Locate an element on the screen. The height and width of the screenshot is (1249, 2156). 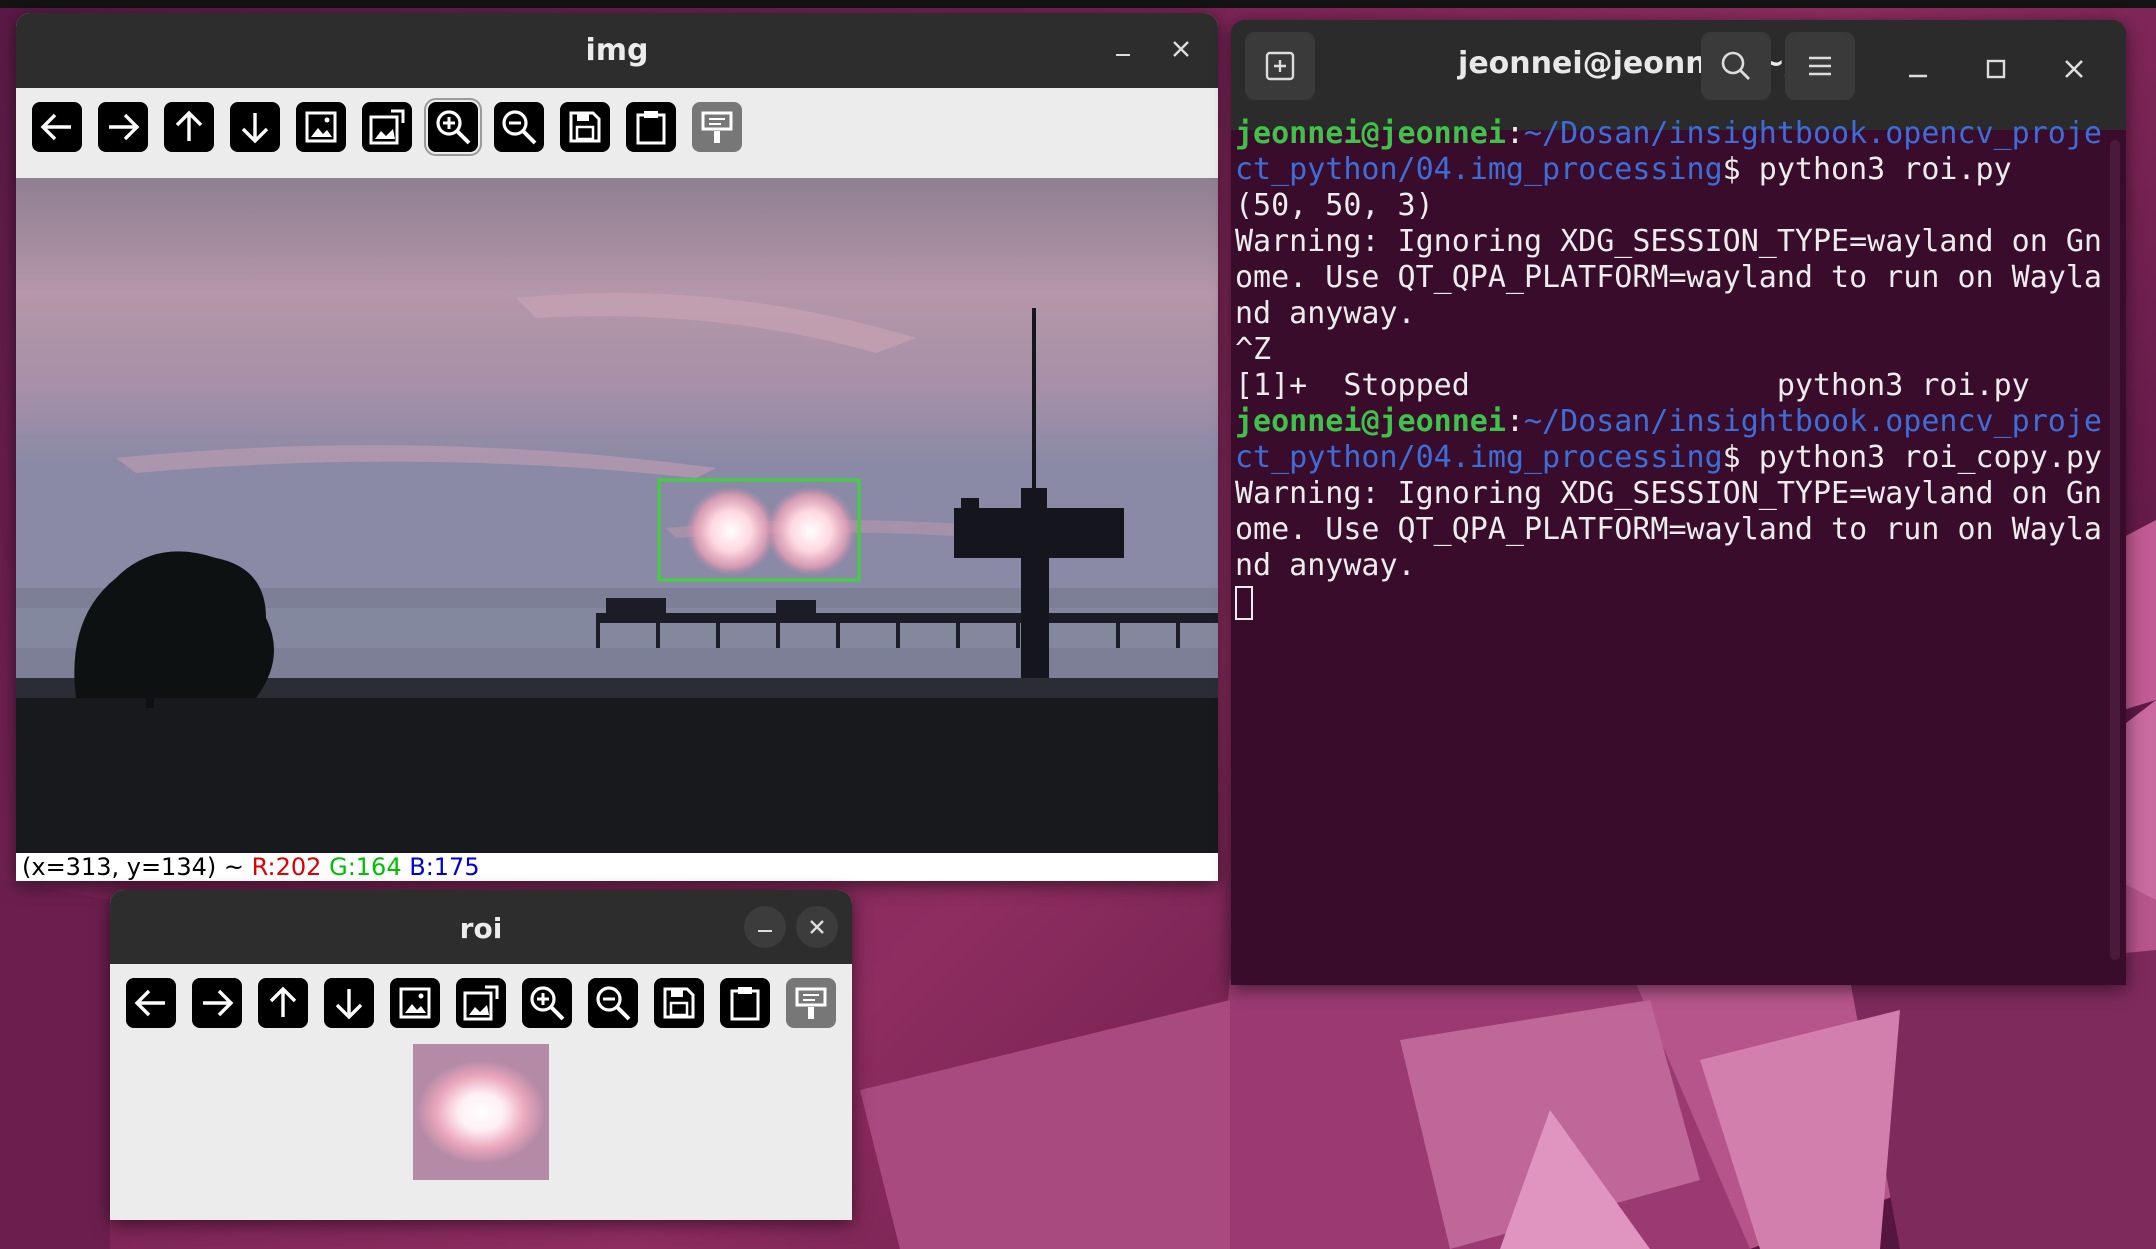
top-bar is located at coordinates (1078, 4).